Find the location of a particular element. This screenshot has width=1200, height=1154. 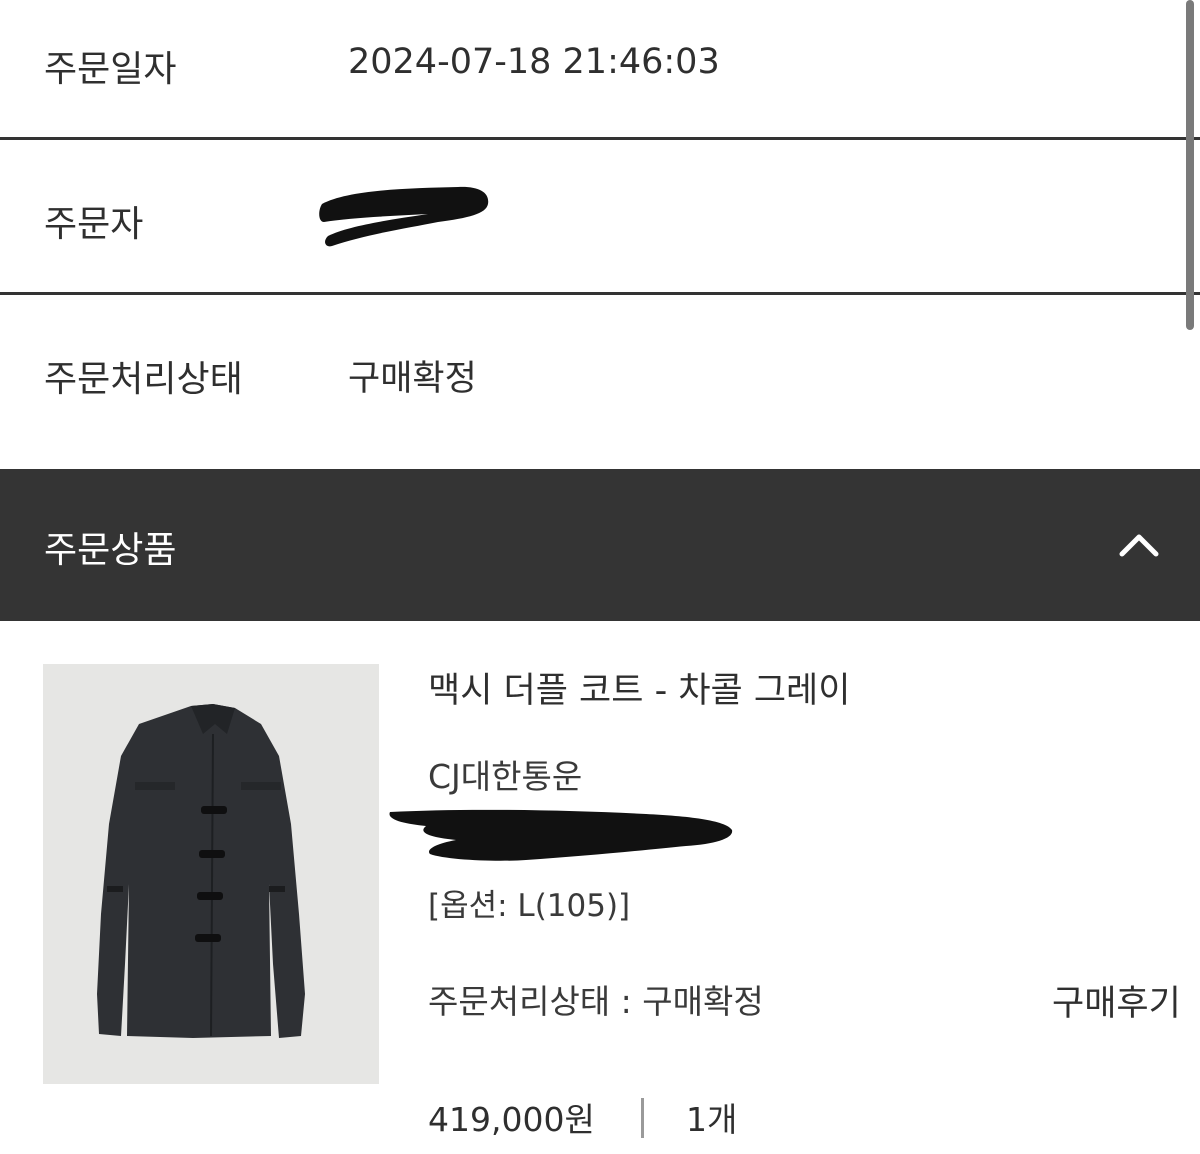

order-date-label: 주문일자 is located at coordinates (110, 69).